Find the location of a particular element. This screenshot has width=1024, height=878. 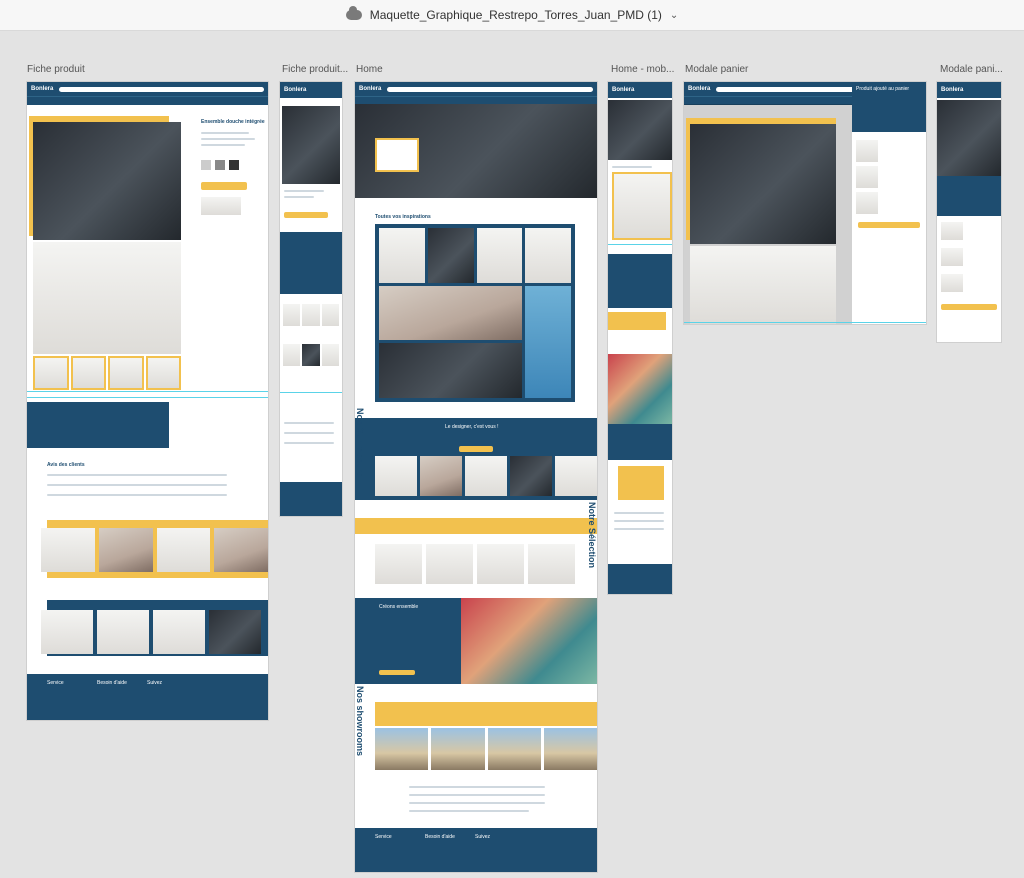

artboard-label-home: Home is located at coordinates (476, 69).